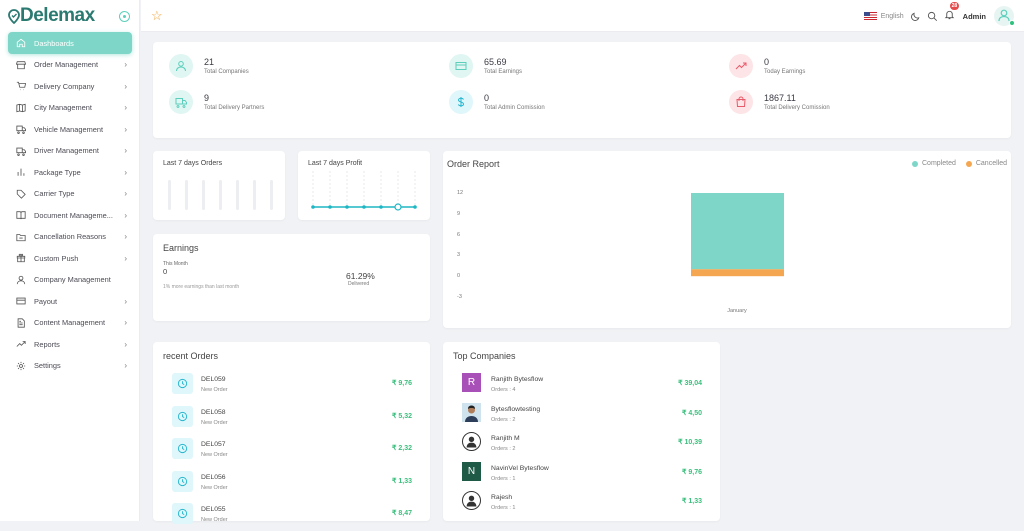 This screenshot has height=531, width=1024. What do you see at coordinates (213, 509) in the screenshot?
I see `order-id: DEL055` at bounding box center [213, 509].